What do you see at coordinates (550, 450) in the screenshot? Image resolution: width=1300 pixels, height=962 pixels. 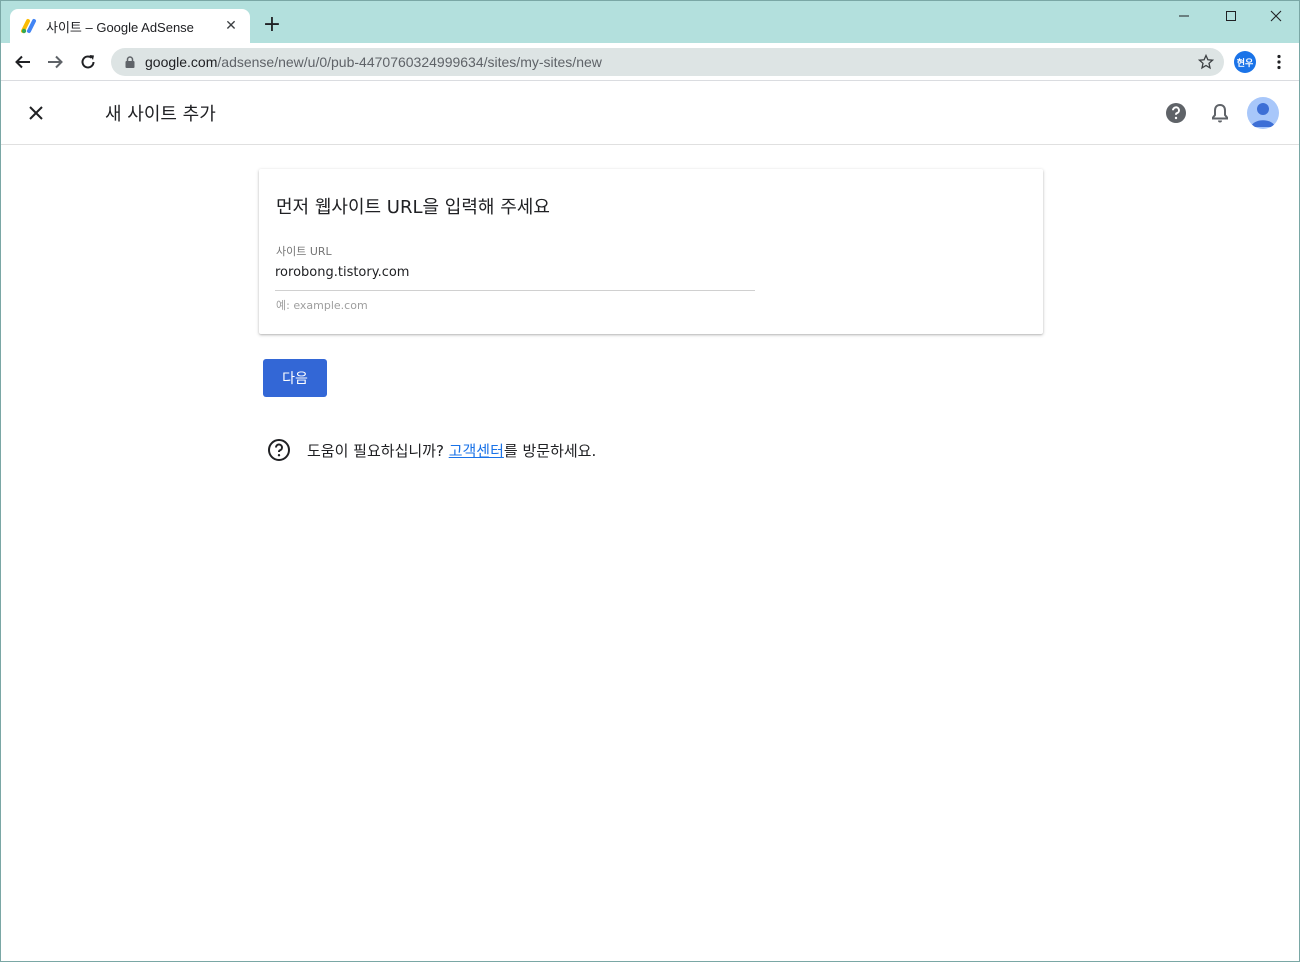 I see `help-suffix: 를 방문하세요.` at bounding box center [550, 450].